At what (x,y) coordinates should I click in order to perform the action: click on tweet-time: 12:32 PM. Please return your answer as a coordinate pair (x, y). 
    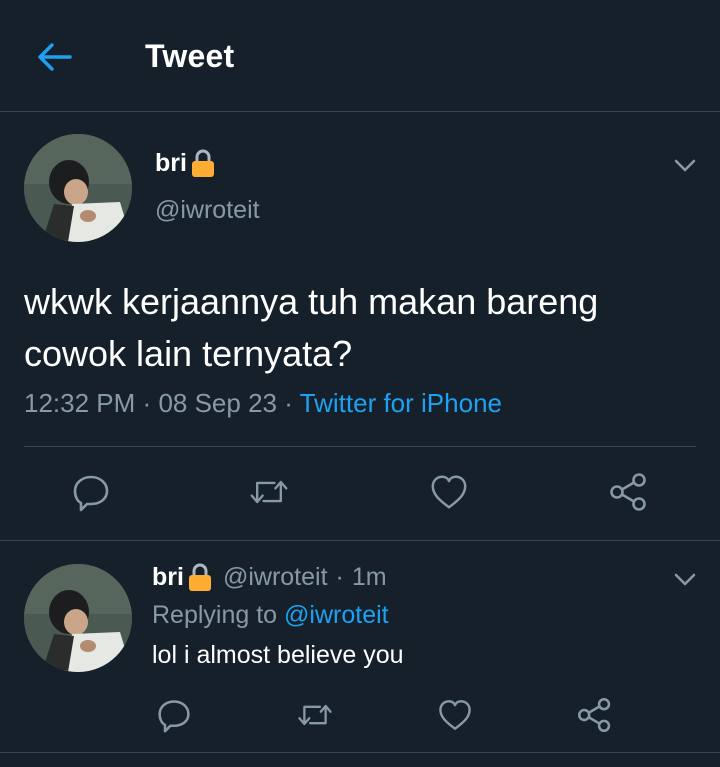
    Looking at the image, I should click on (80, 403).